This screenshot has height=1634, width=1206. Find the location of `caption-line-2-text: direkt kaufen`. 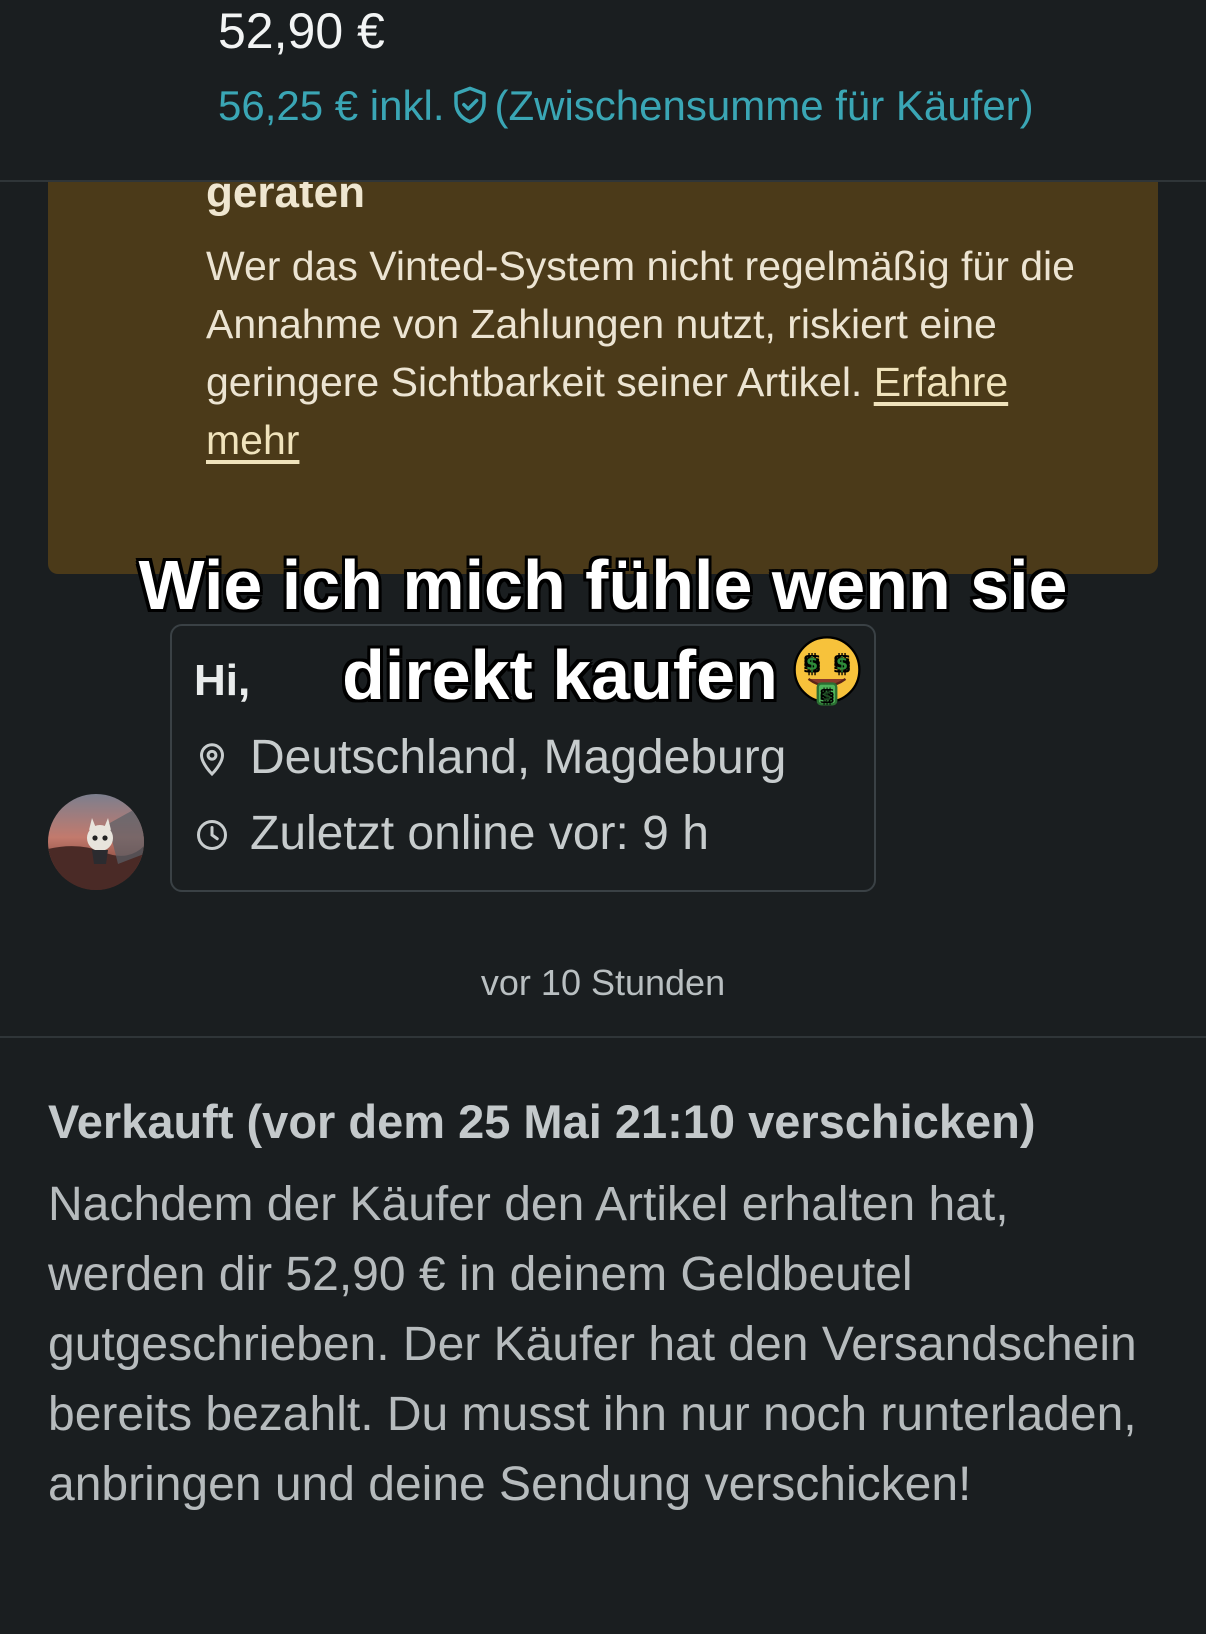

caption-line-2-text: direkt kaufen is located at coordinates (560, 675).